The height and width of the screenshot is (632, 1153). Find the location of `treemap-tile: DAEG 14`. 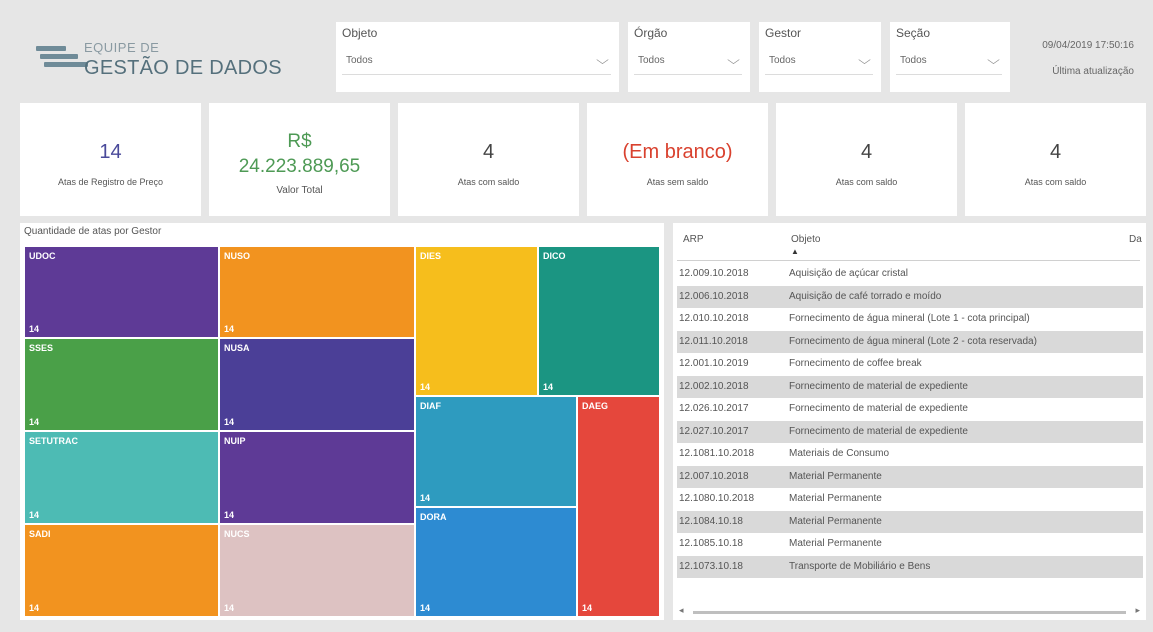

treemap-tile: DAEG 14 is located at coordinates (618, 506).